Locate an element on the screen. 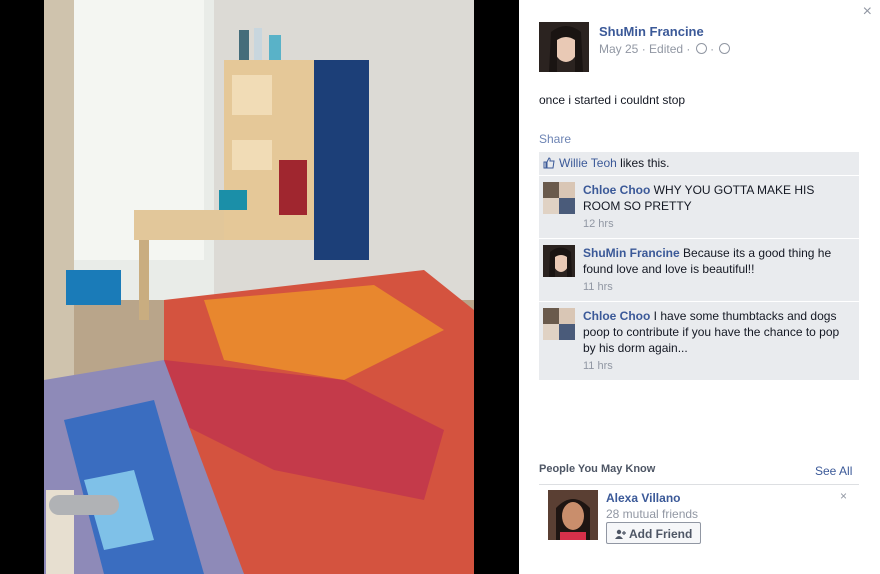  likes-suffix: likes this. is located at coordinates (643, 163).